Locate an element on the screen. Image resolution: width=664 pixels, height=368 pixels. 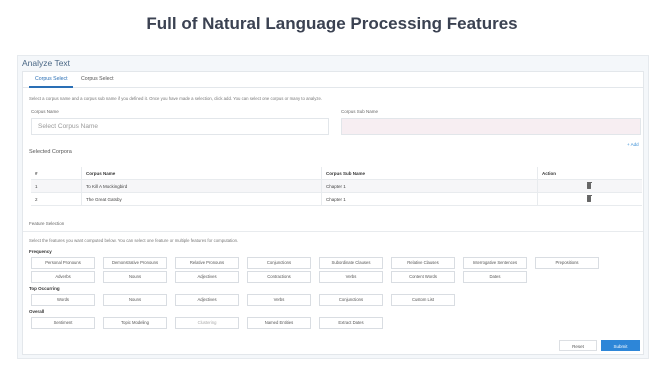
table-header-row: # Corpus Name Corpus Sub Name Action is located at coordinates (336, 173).